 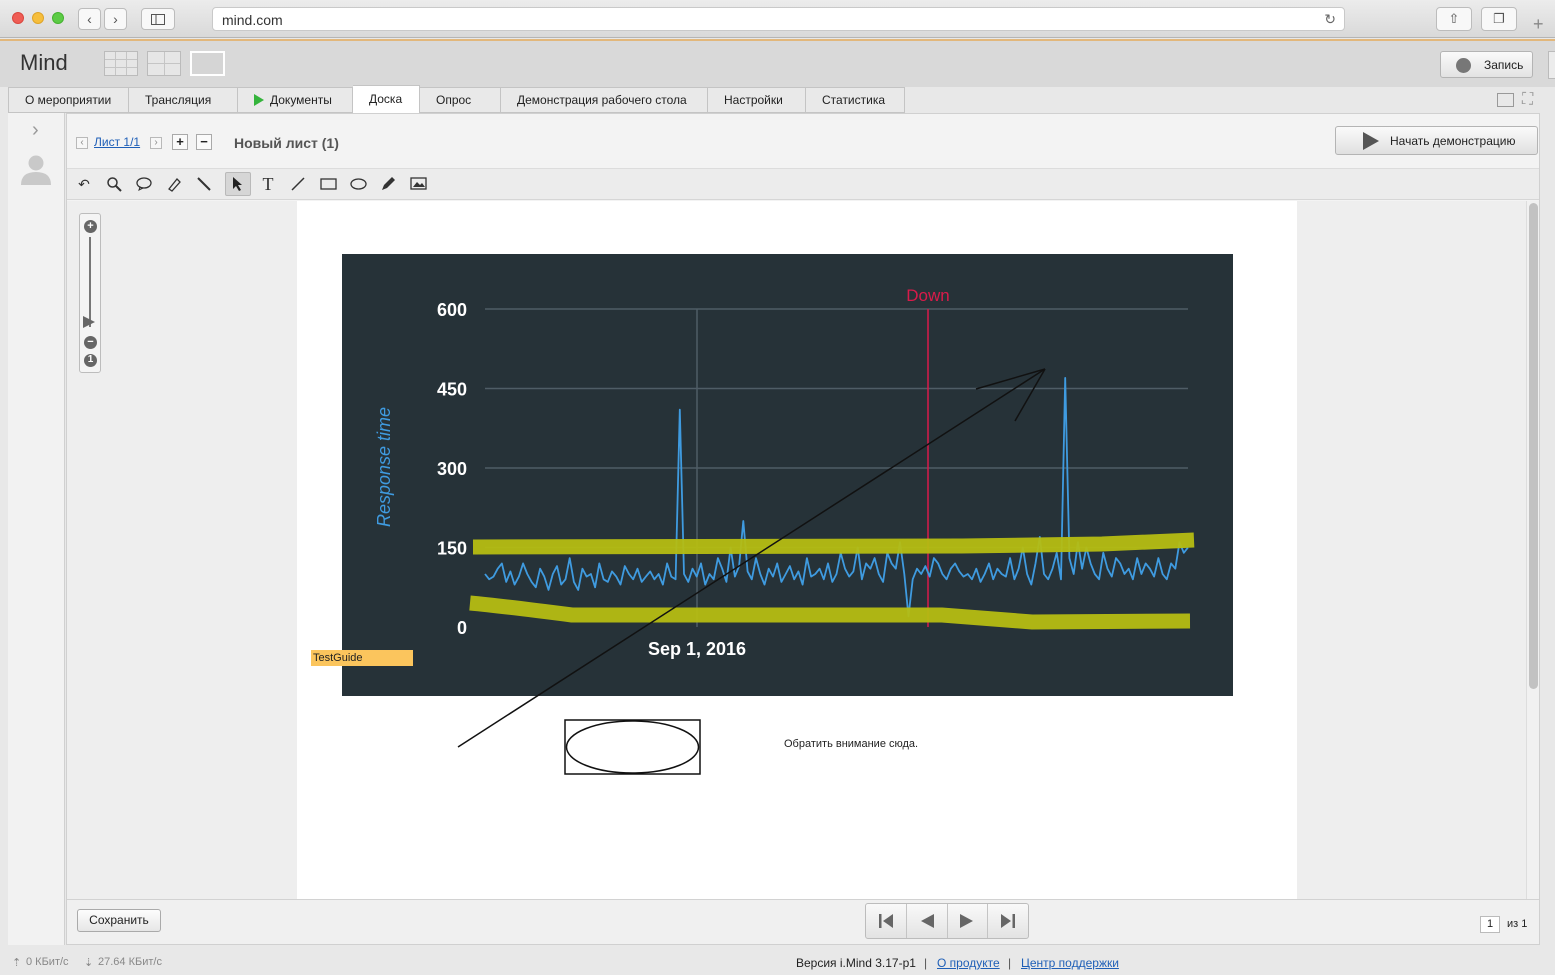 What do you see at coordinates (968, 921) in the screenshot?
I see `next-page-button` at bounding box center [968, 921].